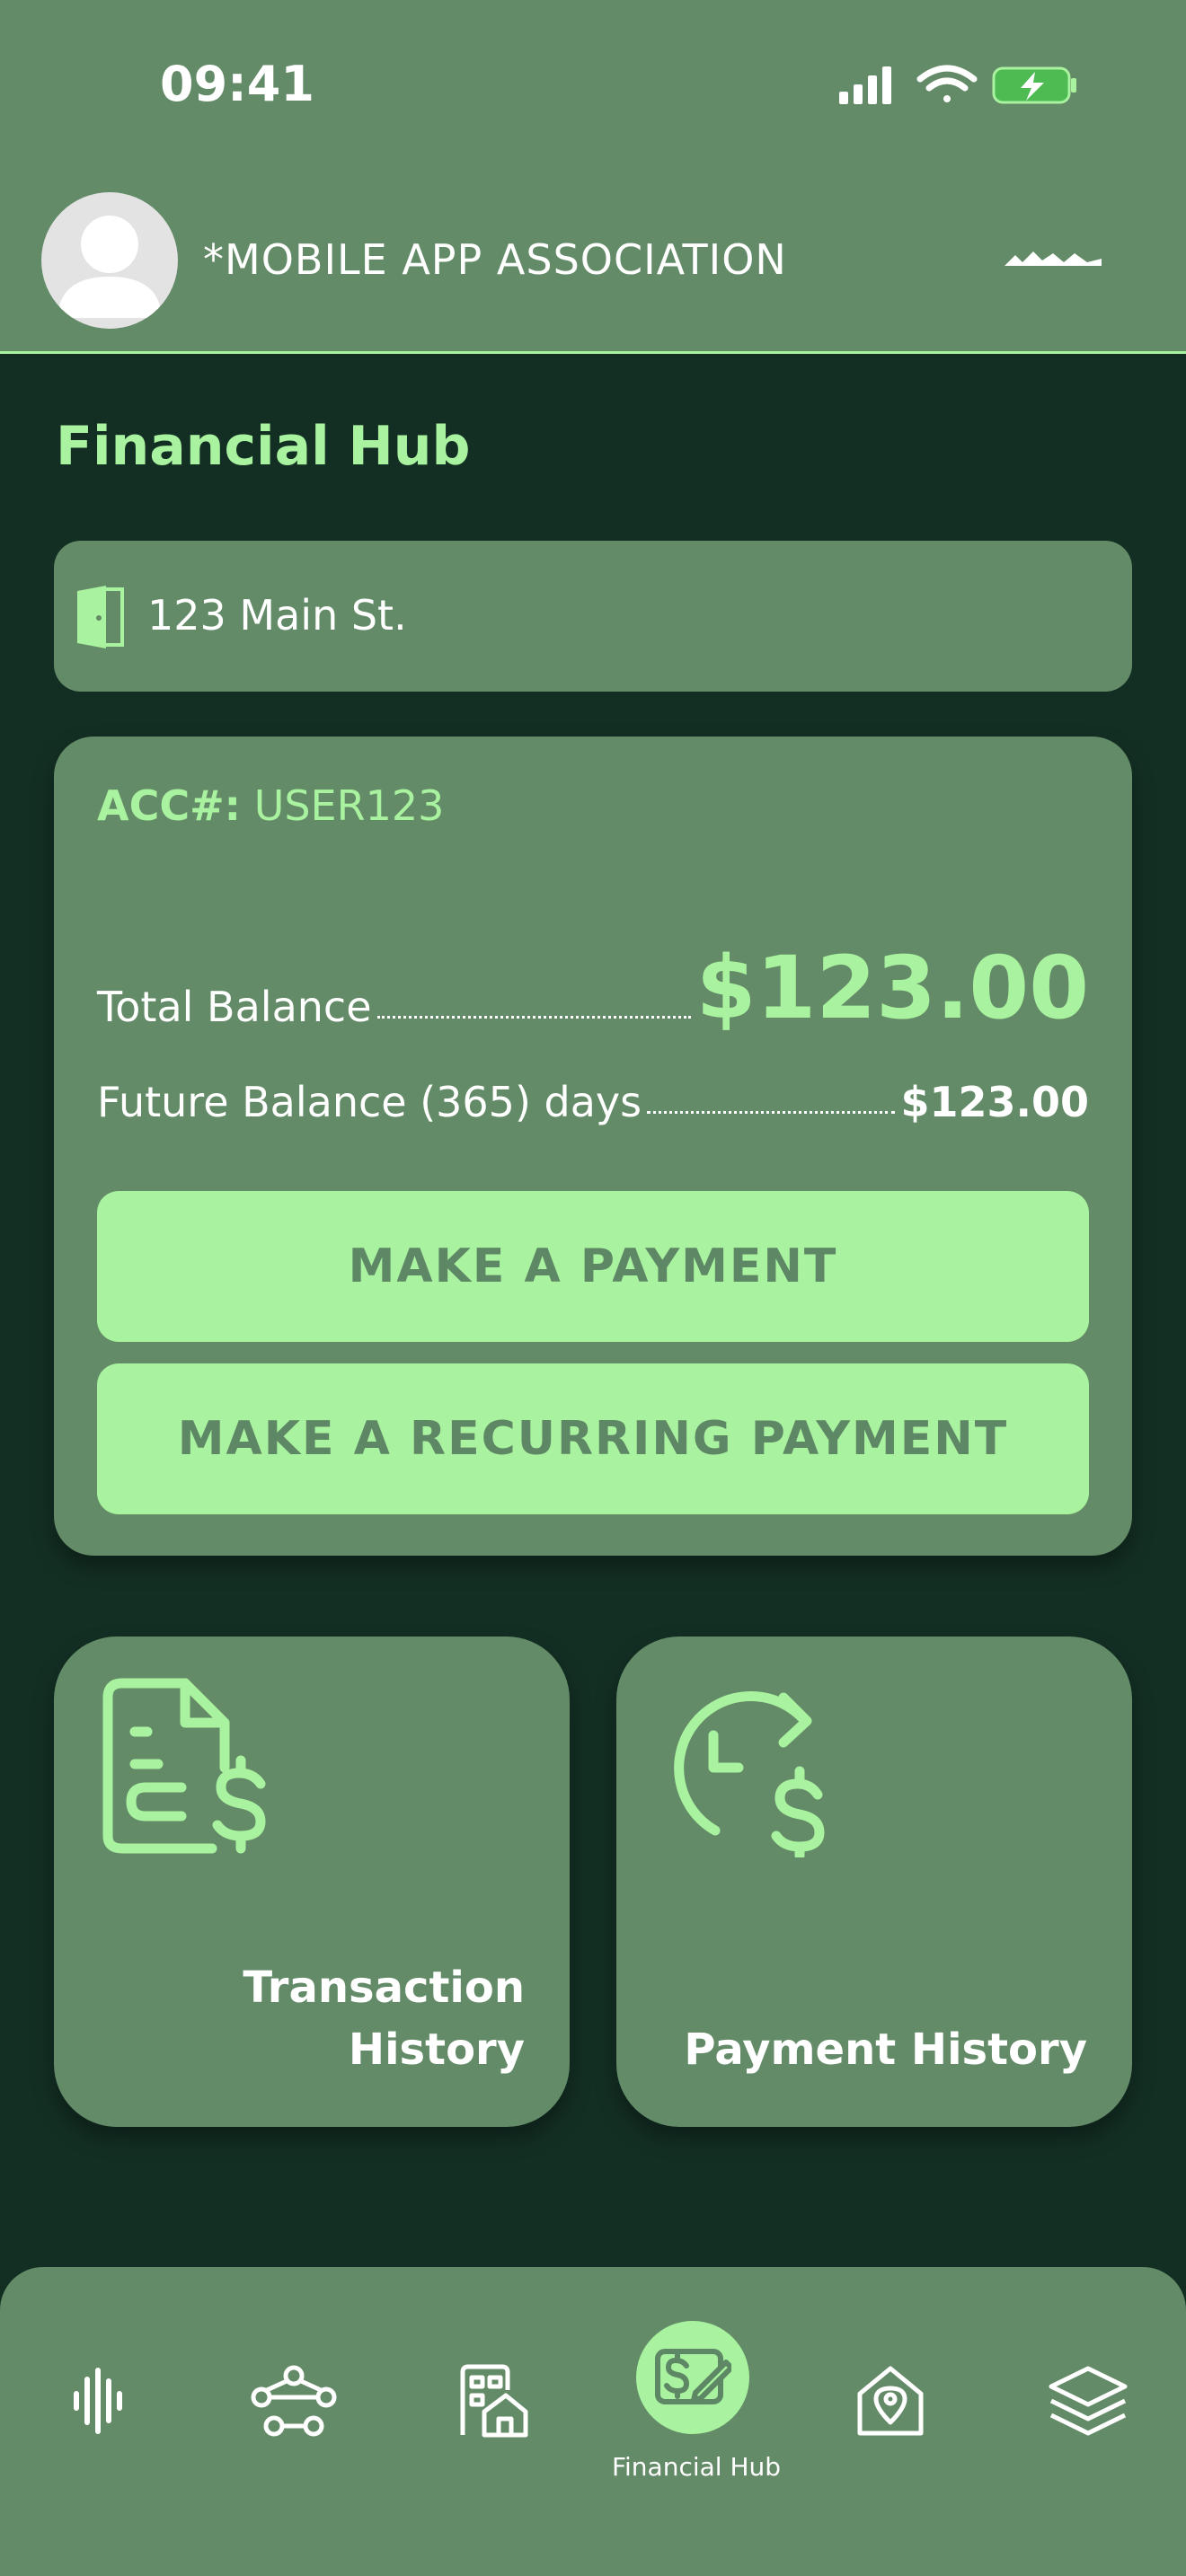 The width and height of the screenshot is (1186, 2576). What do you see at coordinates (593, 177) in the screenshot?
I see `app-header: 09:41 *MOBILE APP ASSOCIATION` at bounding box center [593, 177].